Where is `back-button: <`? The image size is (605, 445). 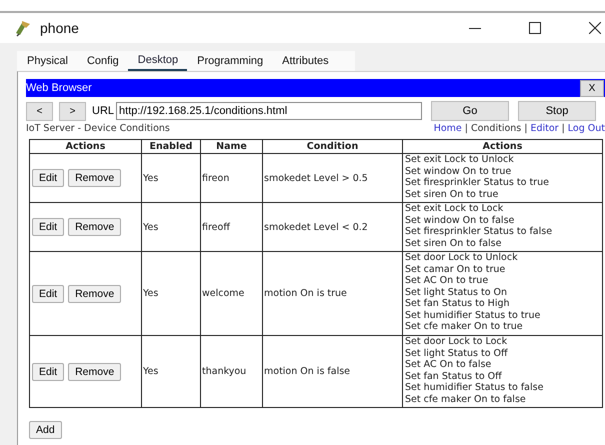
back-button: < is located at coordinates (39, 111).